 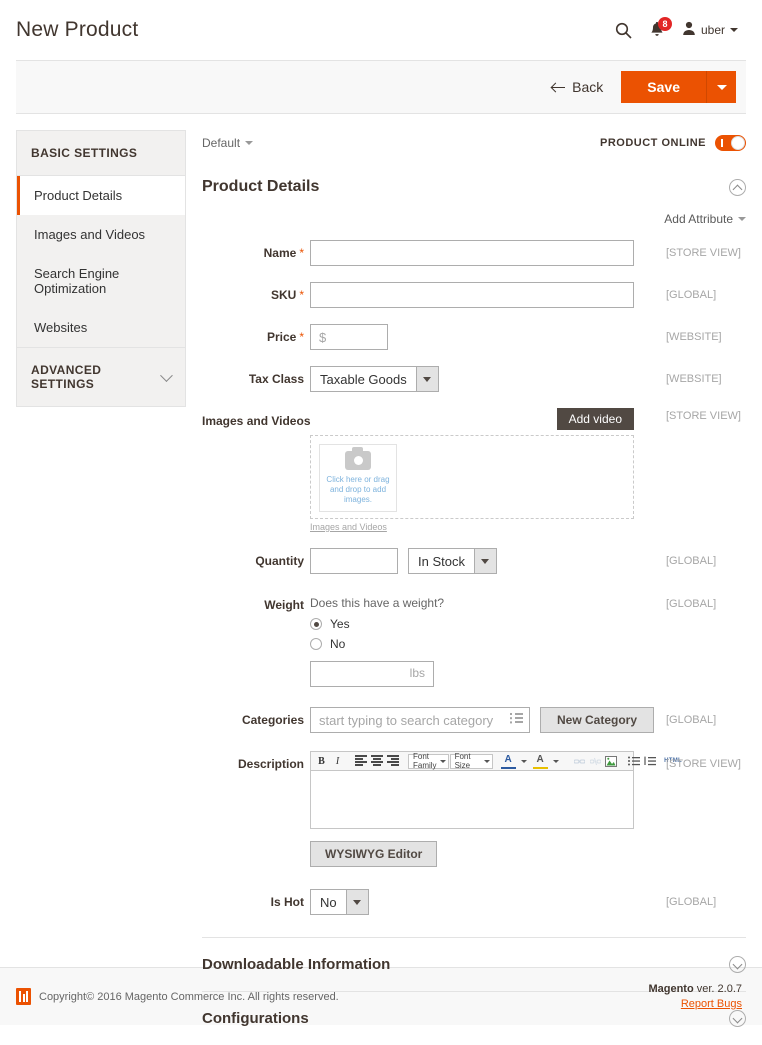 I want to click on sidebar-item-search-engine-optimization: Search Engine Optimization, so click(x=101, y=281).